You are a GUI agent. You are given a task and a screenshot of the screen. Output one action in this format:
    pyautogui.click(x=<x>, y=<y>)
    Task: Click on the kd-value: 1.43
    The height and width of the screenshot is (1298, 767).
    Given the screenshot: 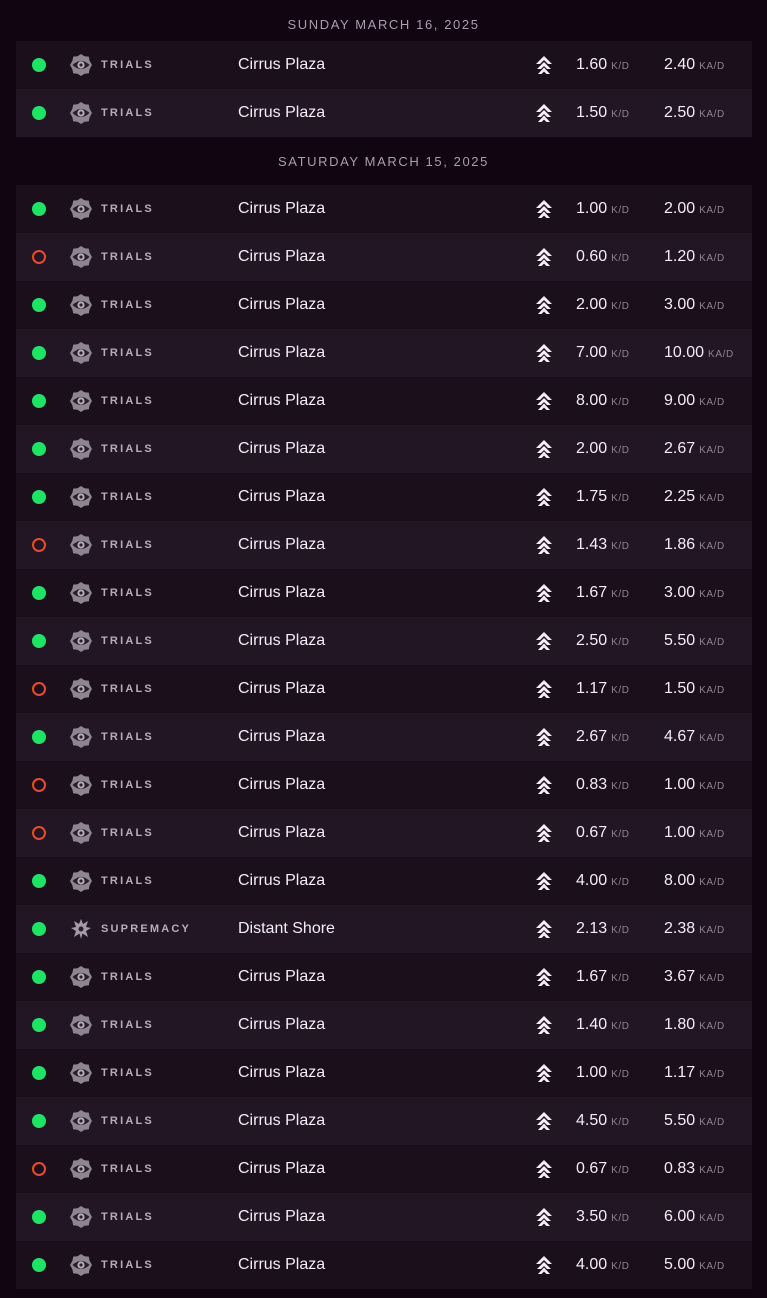 What is the action you would take?
    pyautogui.click(x=592, y=544)
    